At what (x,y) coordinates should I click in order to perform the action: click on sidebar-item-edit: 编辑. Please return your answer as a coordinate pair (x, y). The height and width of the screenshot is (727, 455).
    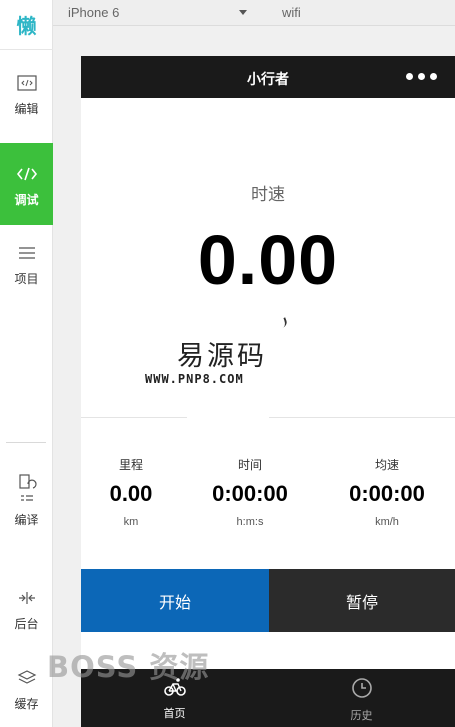
    Looking at the image, I should click on (26, 94).